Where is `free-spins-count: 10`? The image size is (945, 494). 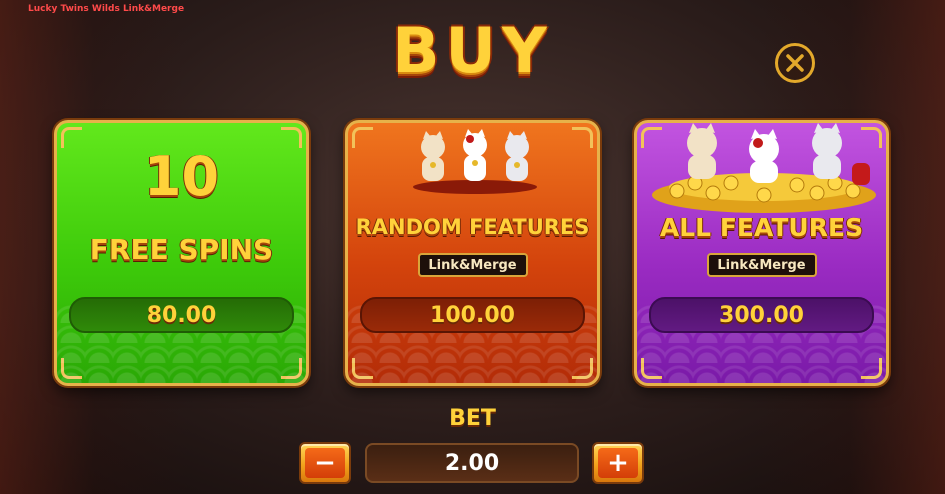
free-spins-count: 10 is located at coordinates (181, 176).